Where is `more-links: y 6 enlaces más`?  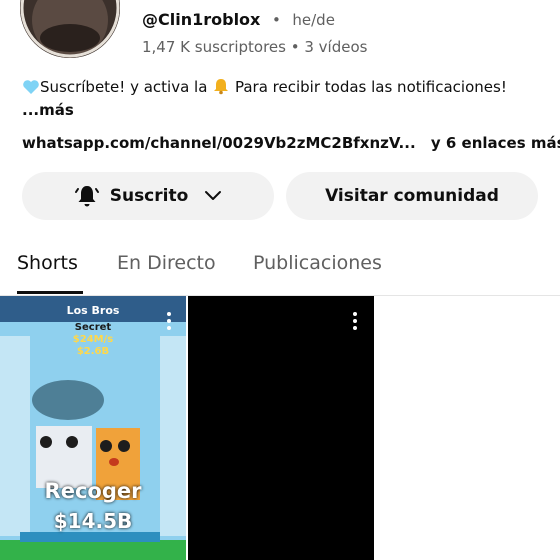
more-links: y 6 enlaces más is located at coordinates (495, 143).